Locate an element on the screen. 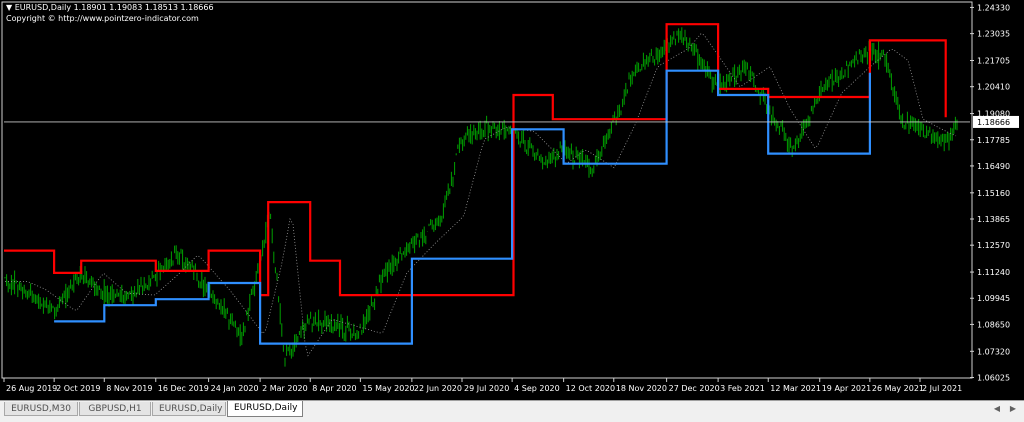  y-tick-label: 1.23035 is located at coordinates (993, 34).